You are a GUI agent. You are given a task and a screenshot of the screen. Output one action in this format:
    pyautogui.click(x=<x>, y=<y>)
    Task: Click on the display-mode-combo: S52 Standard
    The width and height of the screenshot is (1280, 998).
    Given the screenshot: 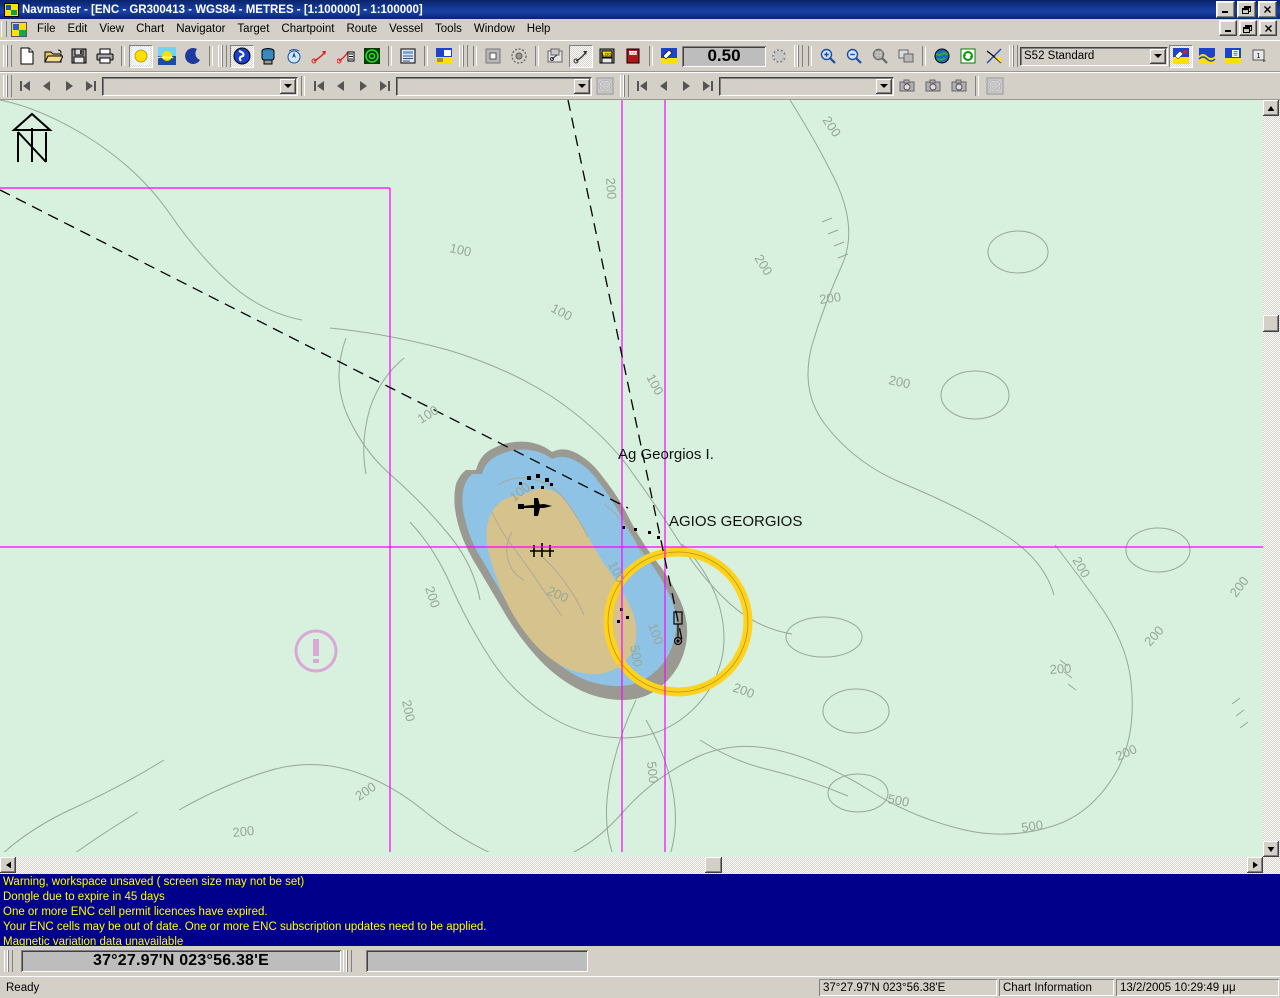 What is the action you would take?
    pyautogui.click(x=1094, y=56)
    